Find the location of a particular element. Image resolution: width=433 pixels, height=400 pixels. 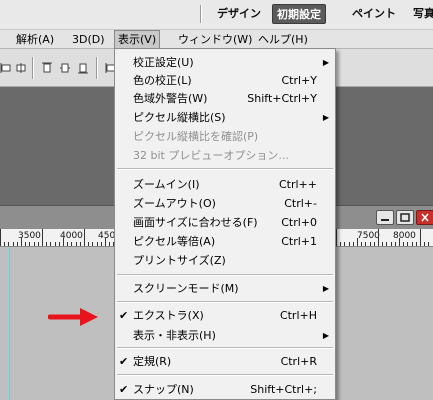

menu-item-show: 表示・非表示(H) ▶ is located at coordinates (225, 335).